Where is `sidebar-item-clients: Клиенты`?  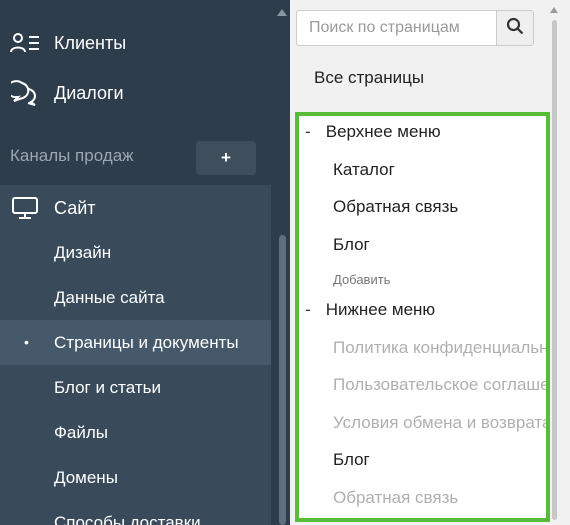
sidebar-item-clients: Клиенты is located at coordinates (68, 43).